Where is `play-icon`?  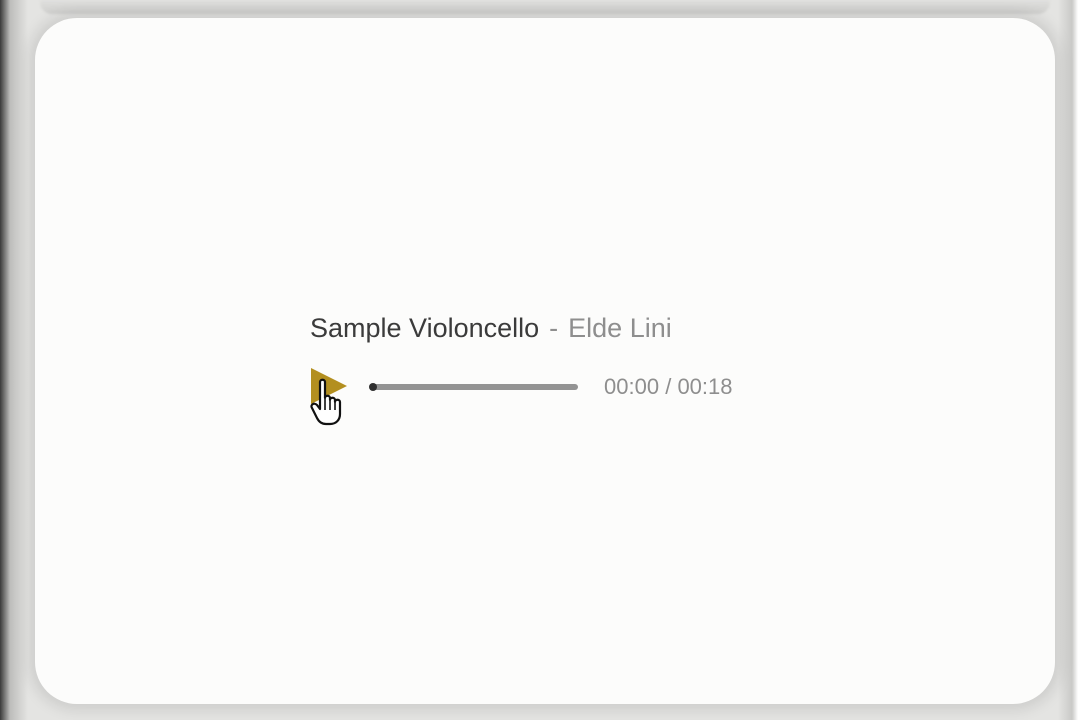
play-icon is located at coordinates (329, 386).